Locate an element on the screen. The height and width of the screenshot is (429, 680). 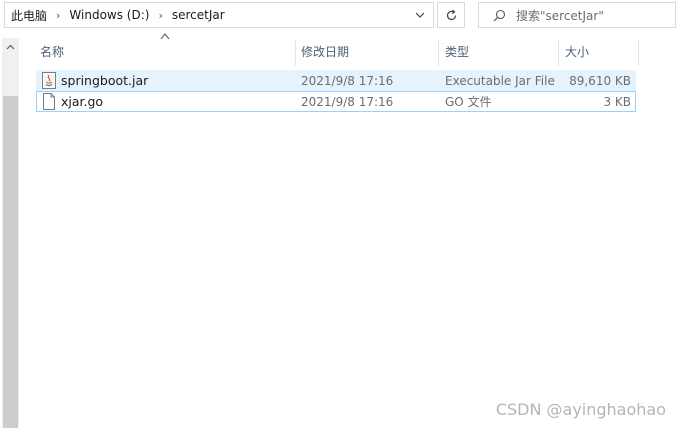
search-icon is located at coordinates (499, 15).